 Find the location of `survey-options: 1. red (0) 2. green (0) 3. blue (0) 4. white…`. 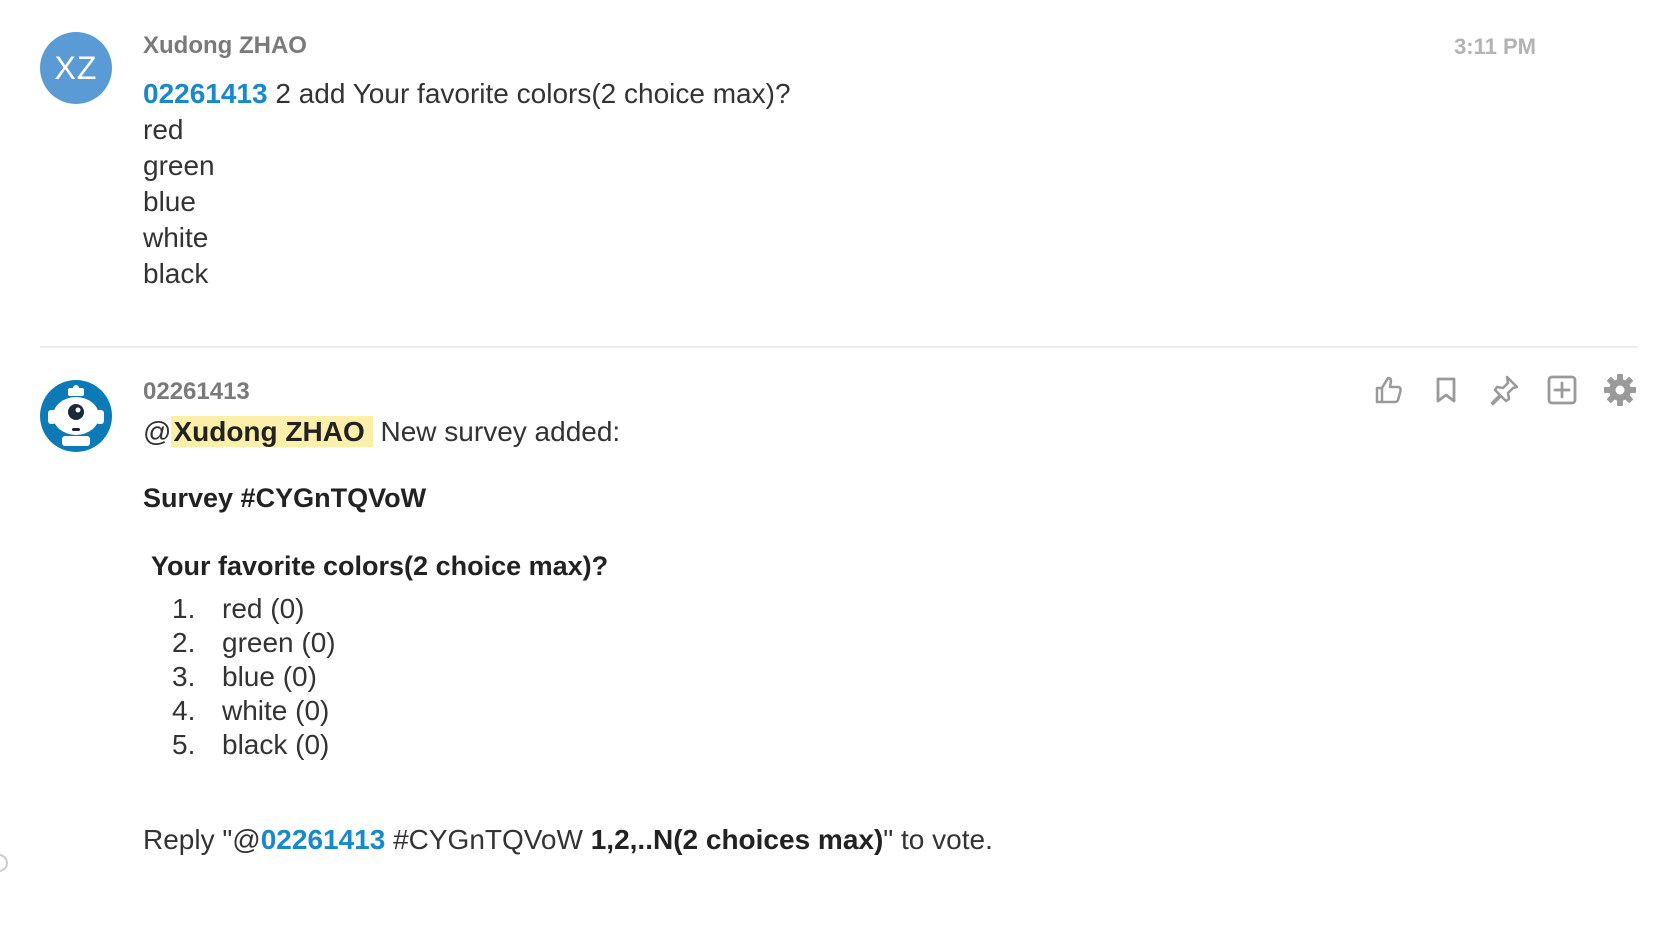

survey-options: 1. red (0) 2. green (0) 3. blue (0) 4. white… is located at coordinates (254, 677).